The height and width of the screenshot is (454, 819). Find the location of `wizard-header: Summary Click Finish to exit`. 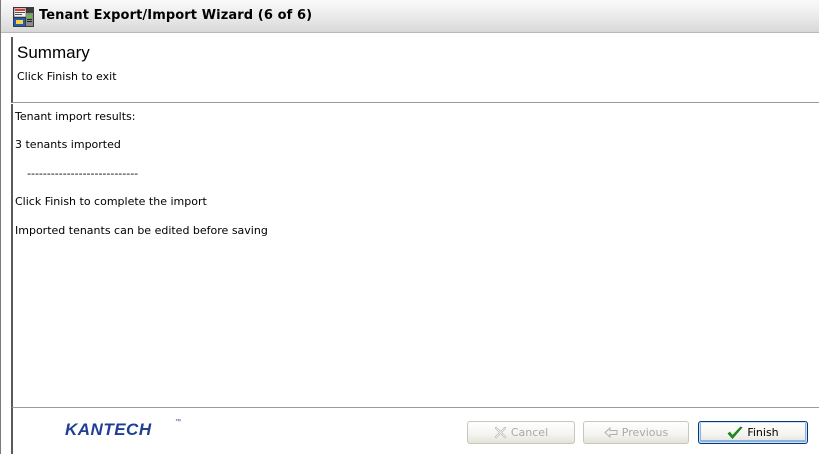

wizard-header: Summary Click Finish to exit is located at coordinates (415, 70).